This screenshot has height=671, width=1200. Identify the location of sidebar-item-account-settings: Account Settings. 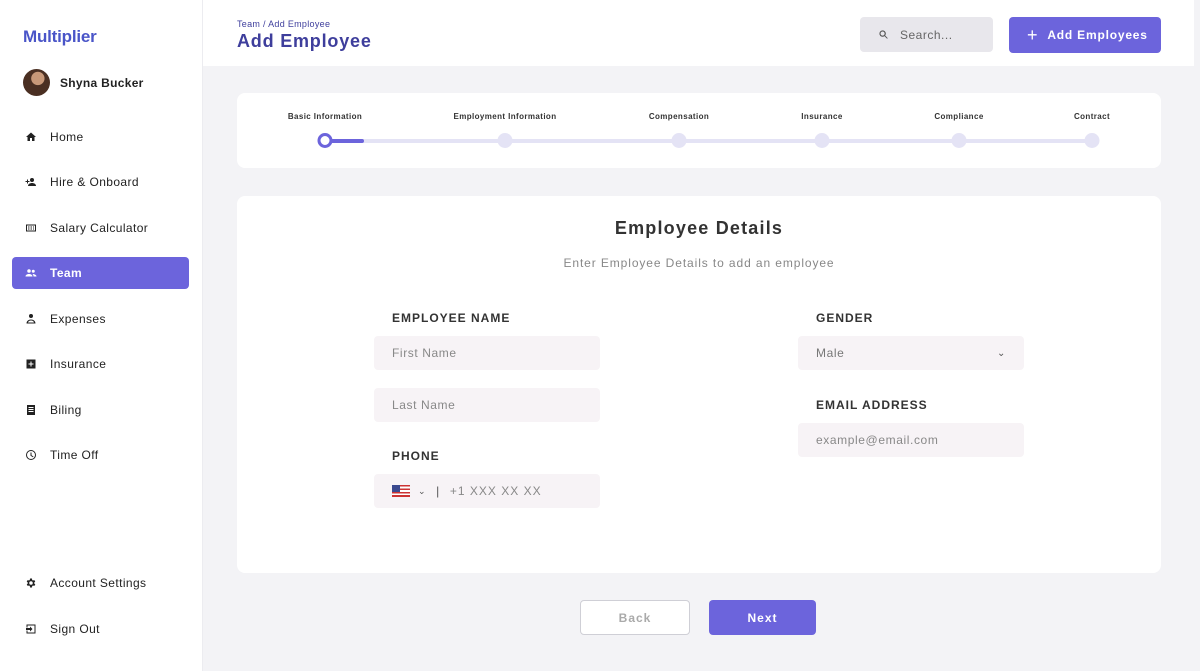
(100, 583).